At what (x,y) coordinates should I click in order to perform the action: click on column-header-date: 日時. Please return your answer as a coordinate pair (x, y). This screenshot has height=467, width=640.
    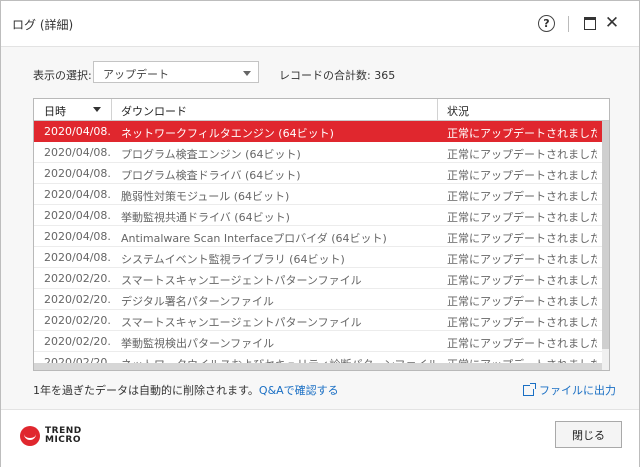
    Looking at the image, I should click on (55, 111).